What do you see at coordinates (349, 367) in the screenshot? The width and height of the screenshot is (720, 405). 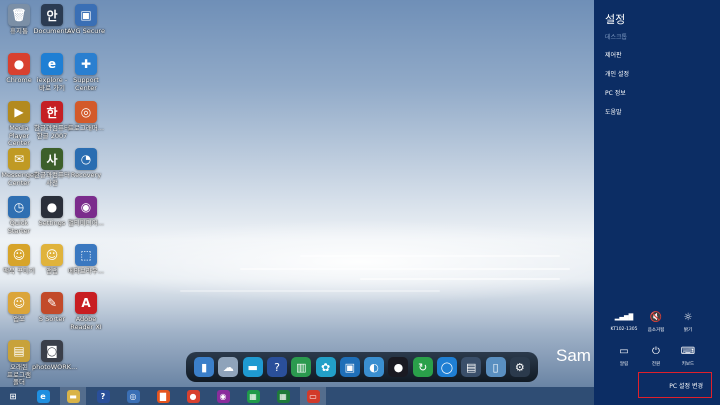 I see `dock-app-7-icon: ▣` at bounding box center [349, 367].